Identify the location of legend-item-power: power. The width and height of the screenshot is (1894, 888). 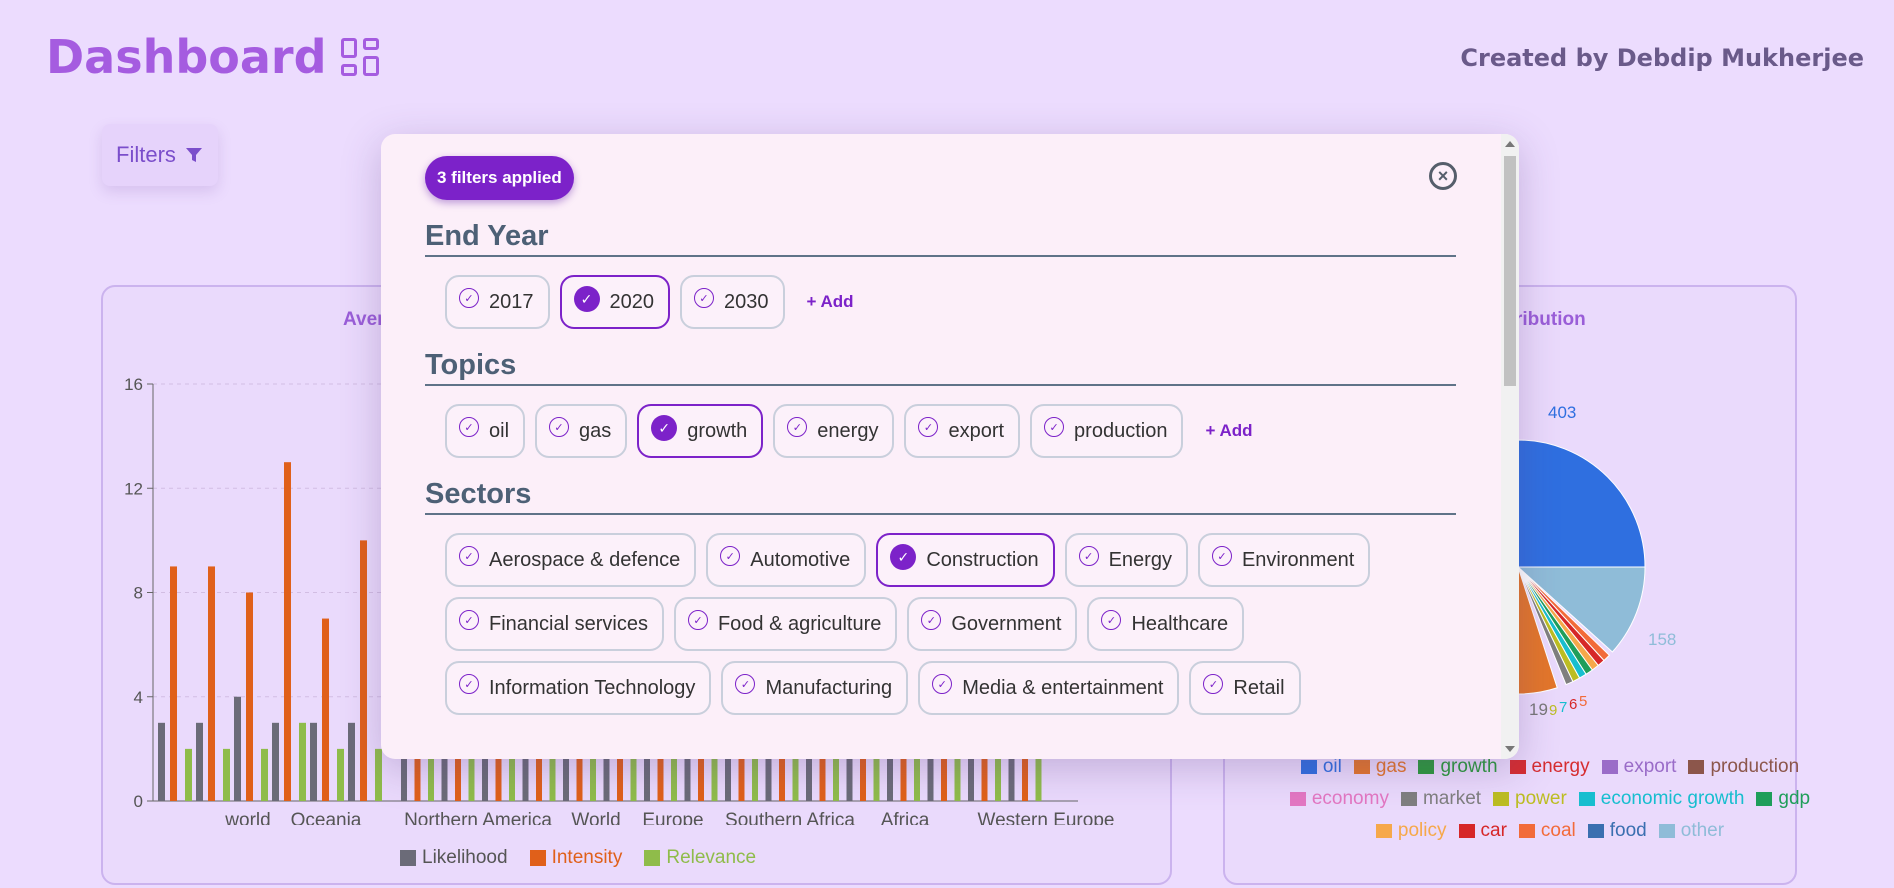
(1530, 799).